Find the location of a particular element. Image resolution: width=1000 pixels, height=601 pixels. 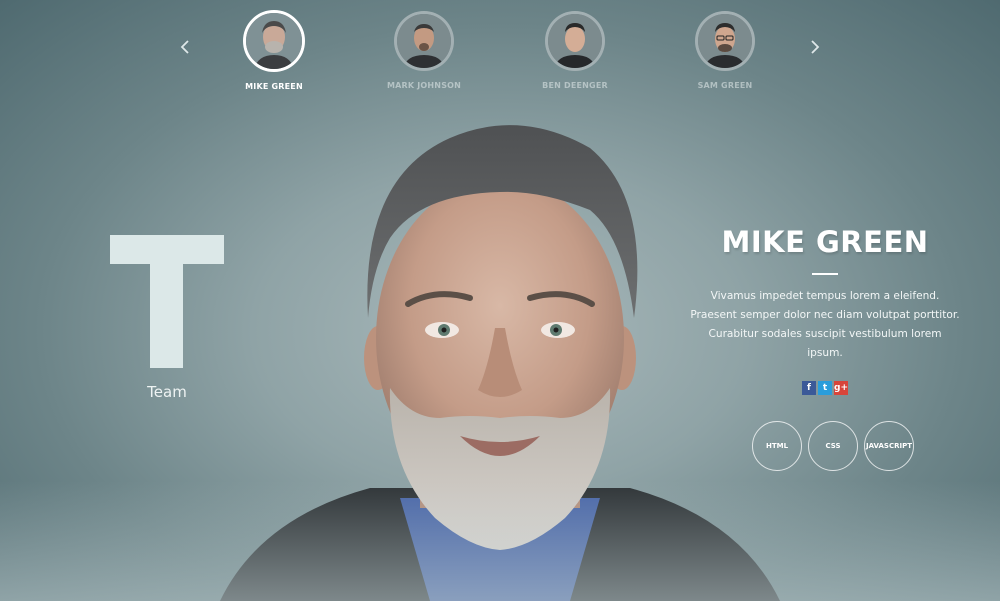

skill-badge-css: CSS is located at coordinates (833, 446).